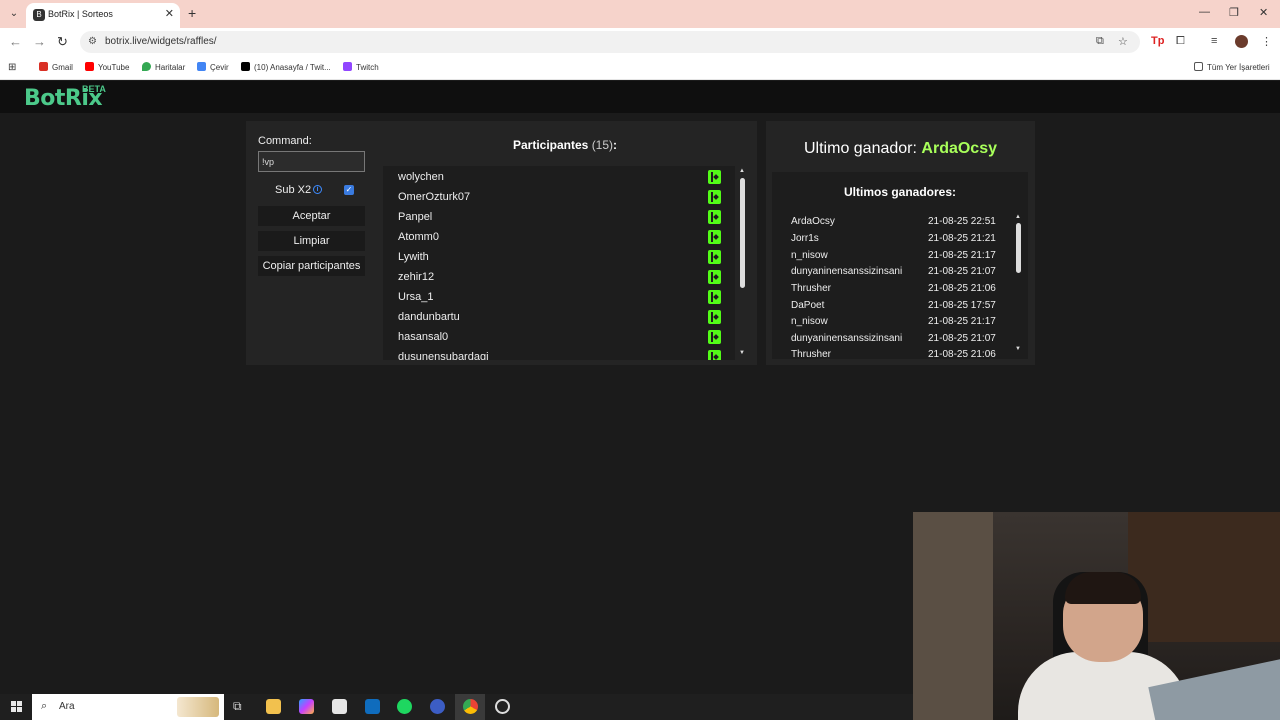 This screenshot has width=1280, height=720. What do you see at coordinates (62, 42) in the screenshot?
I see `reload-icon: ↻` at bounding box center [62, 42].